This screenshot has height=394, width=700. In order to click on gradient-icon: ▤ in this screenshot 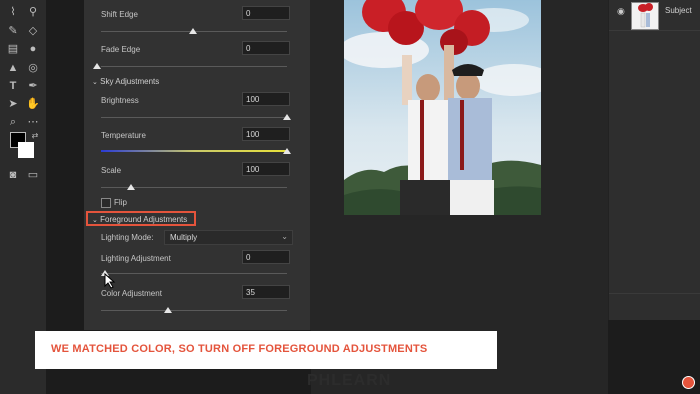, I will do `click(13, 49)`.